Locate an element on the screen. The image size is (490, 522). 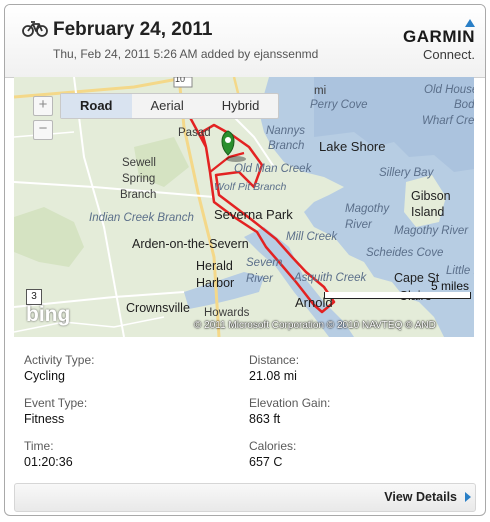
zoom-out-button: − is located at coordinates (43, 130).